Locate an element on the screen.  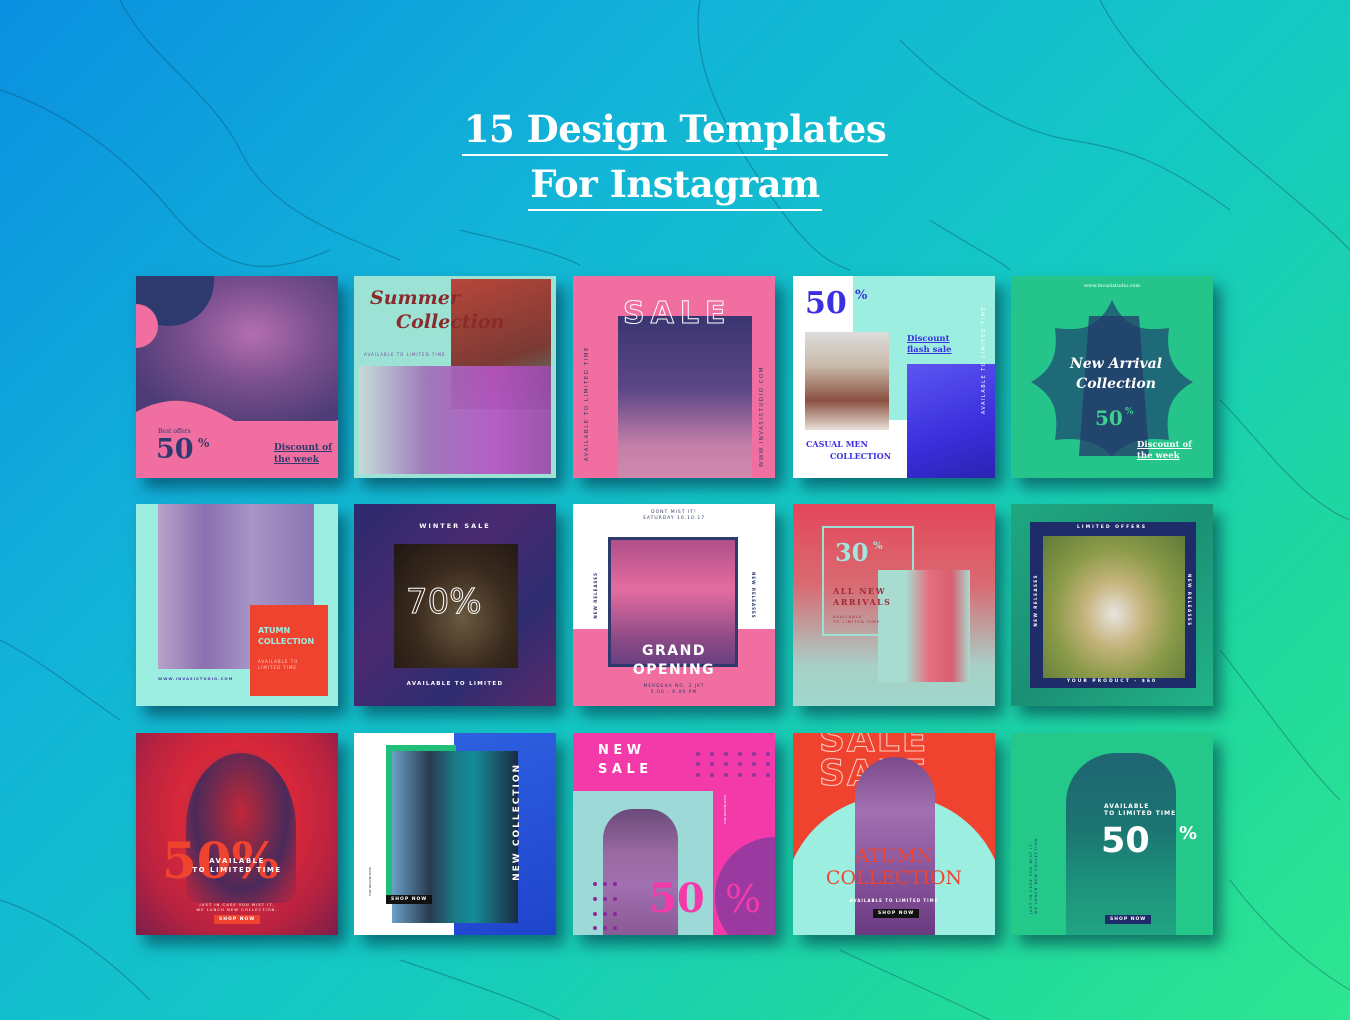
left-vertical-text: AVAILABLE TO LIMITED TIME is located at coordinates (587, 404).